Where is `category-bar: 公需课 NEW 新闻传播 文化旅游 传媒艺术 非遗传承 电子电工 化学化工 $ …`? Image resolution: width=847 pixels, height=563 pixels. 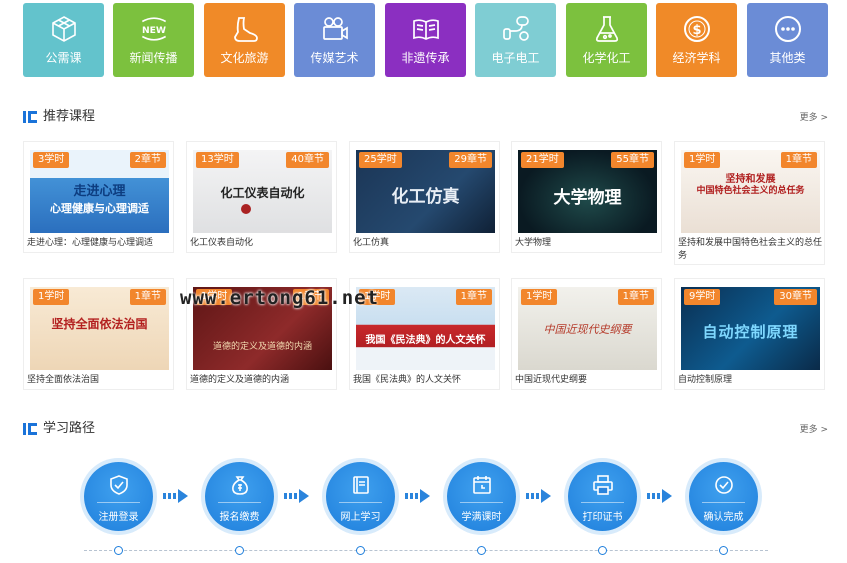
category-bar: 公需课 NEW 新闻传播 文化旅游 传媒艺术 非遗传承 电子电工 化学化工 $ … is located at coordinates (427, 40).